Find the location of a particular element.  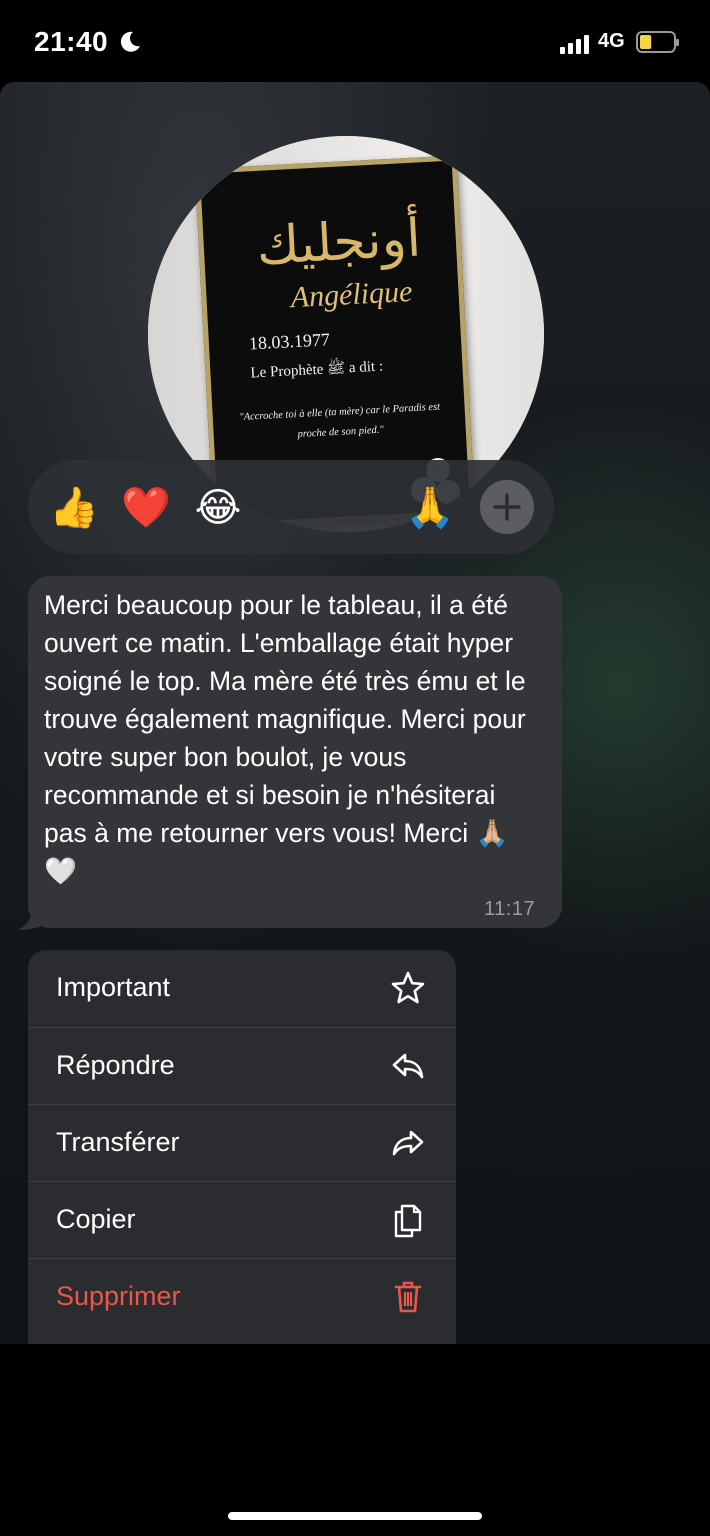

reaction-folded-hands: 🙏 is located at coordinates (430, 508).